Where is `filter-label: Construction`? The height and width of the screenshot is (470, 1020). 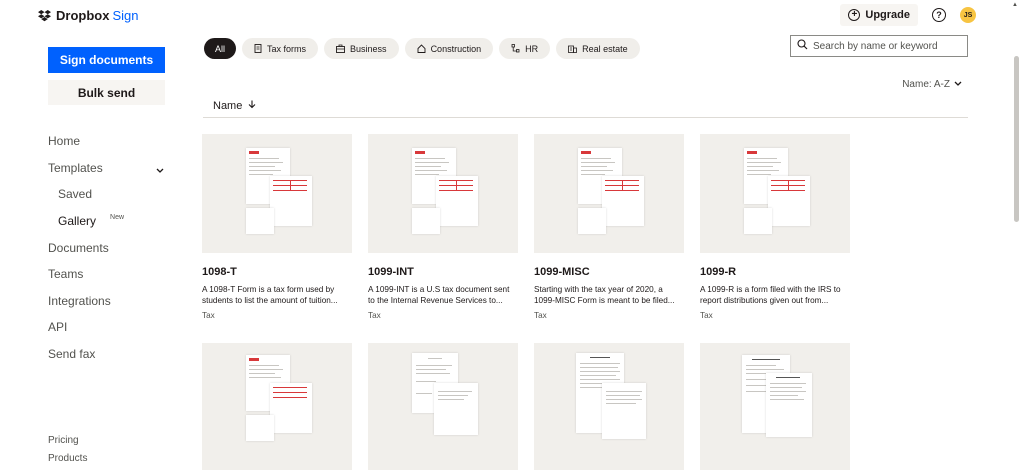
filter-label: Construction is located at coordinates (456, 48).